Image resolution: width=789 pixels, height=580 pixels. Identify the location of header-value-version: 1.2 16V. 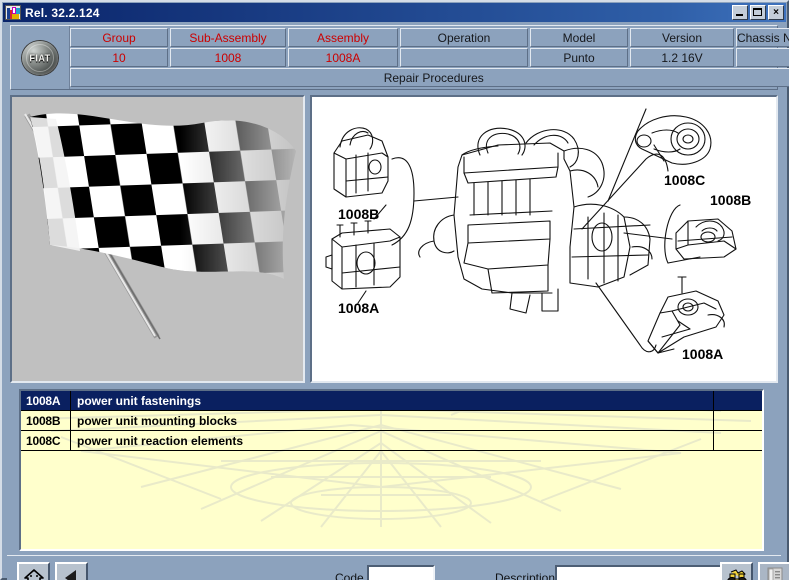
(682, 57).